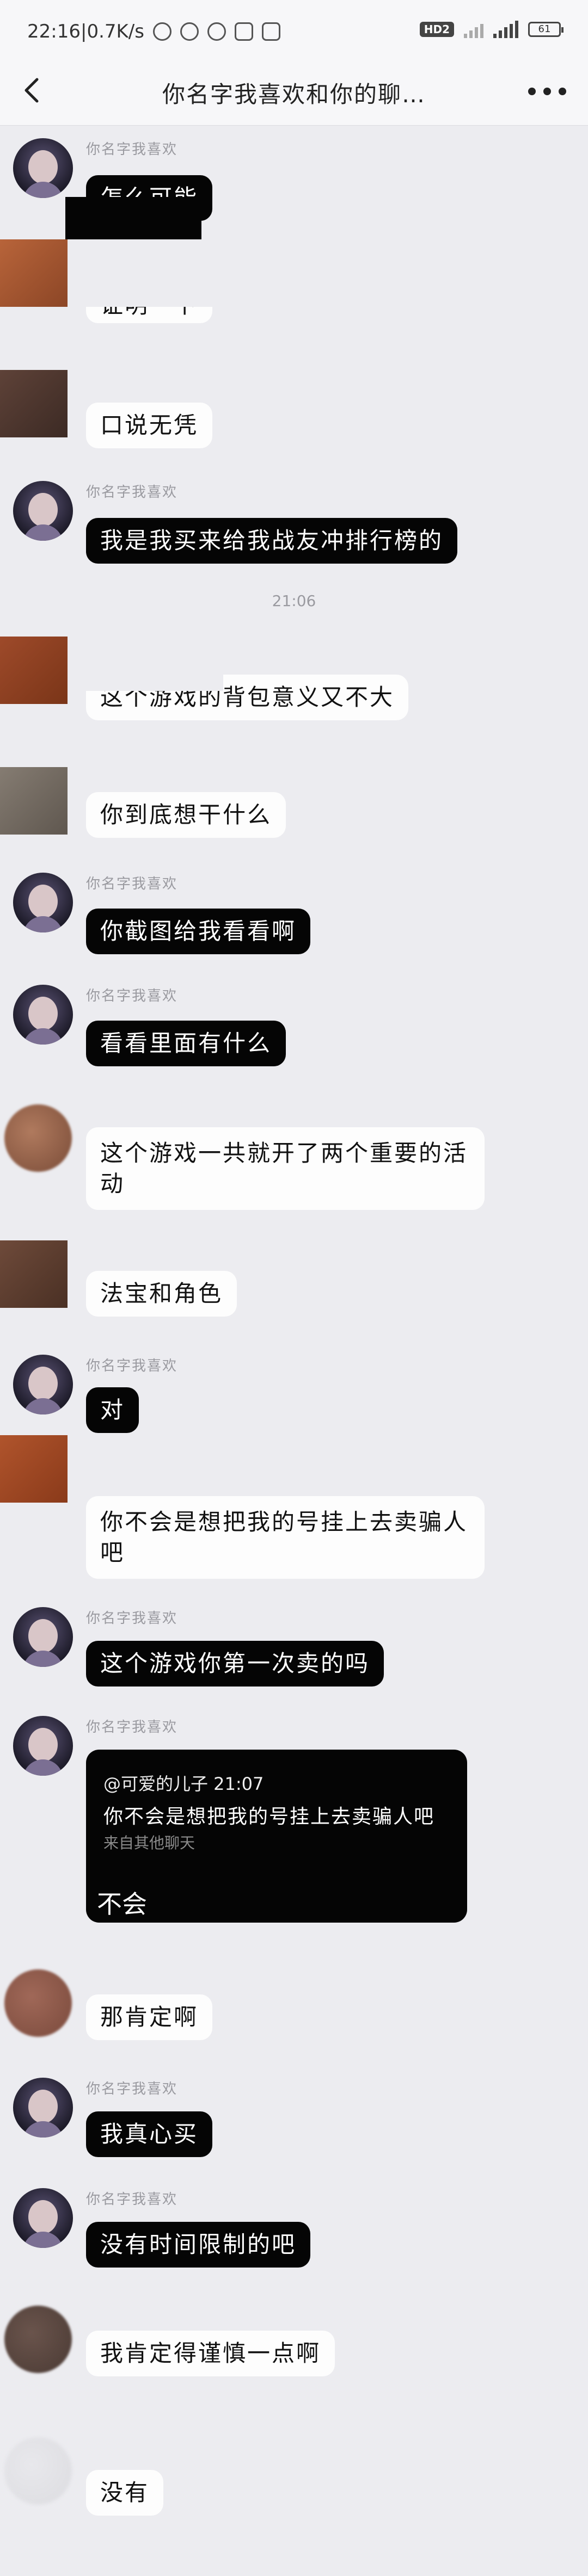  Describe the element at coordinates (189, 32) in the screenshot. I see `alarm-icon` at that location.